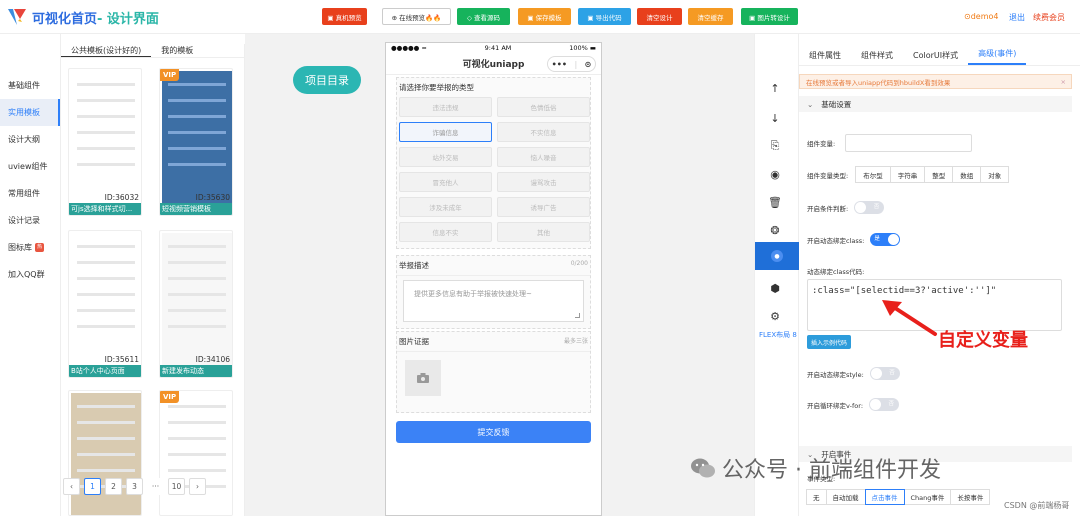 The image size is (1080, 516). I want to click on renew-link: 续费会员, so click(1049, 17).